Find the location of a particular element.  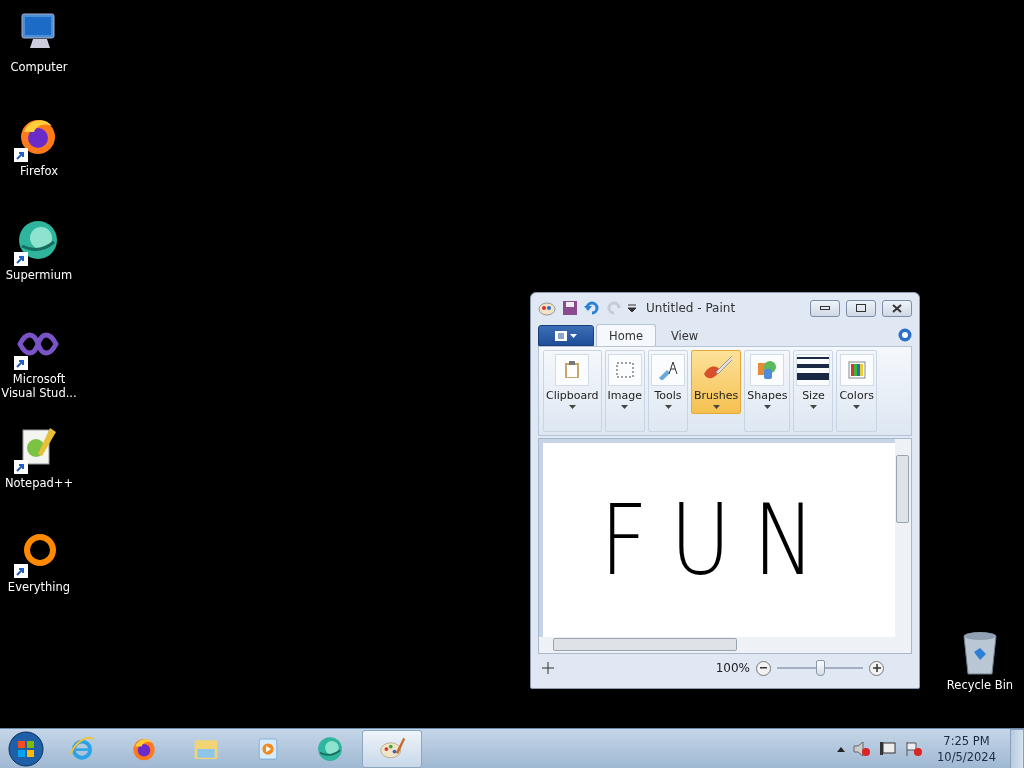

dropdown-icon is located at coordinates (632, 308).